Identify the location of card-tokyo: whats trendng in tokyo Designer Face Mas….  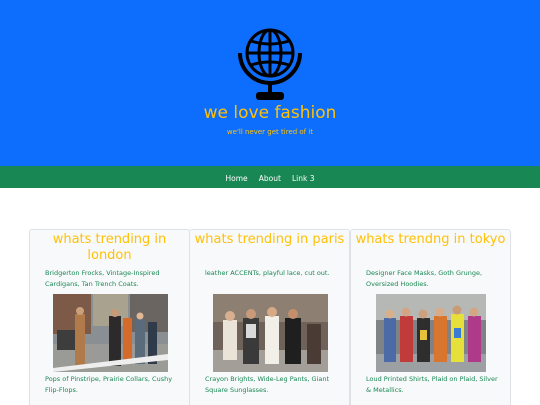
(430, 317).